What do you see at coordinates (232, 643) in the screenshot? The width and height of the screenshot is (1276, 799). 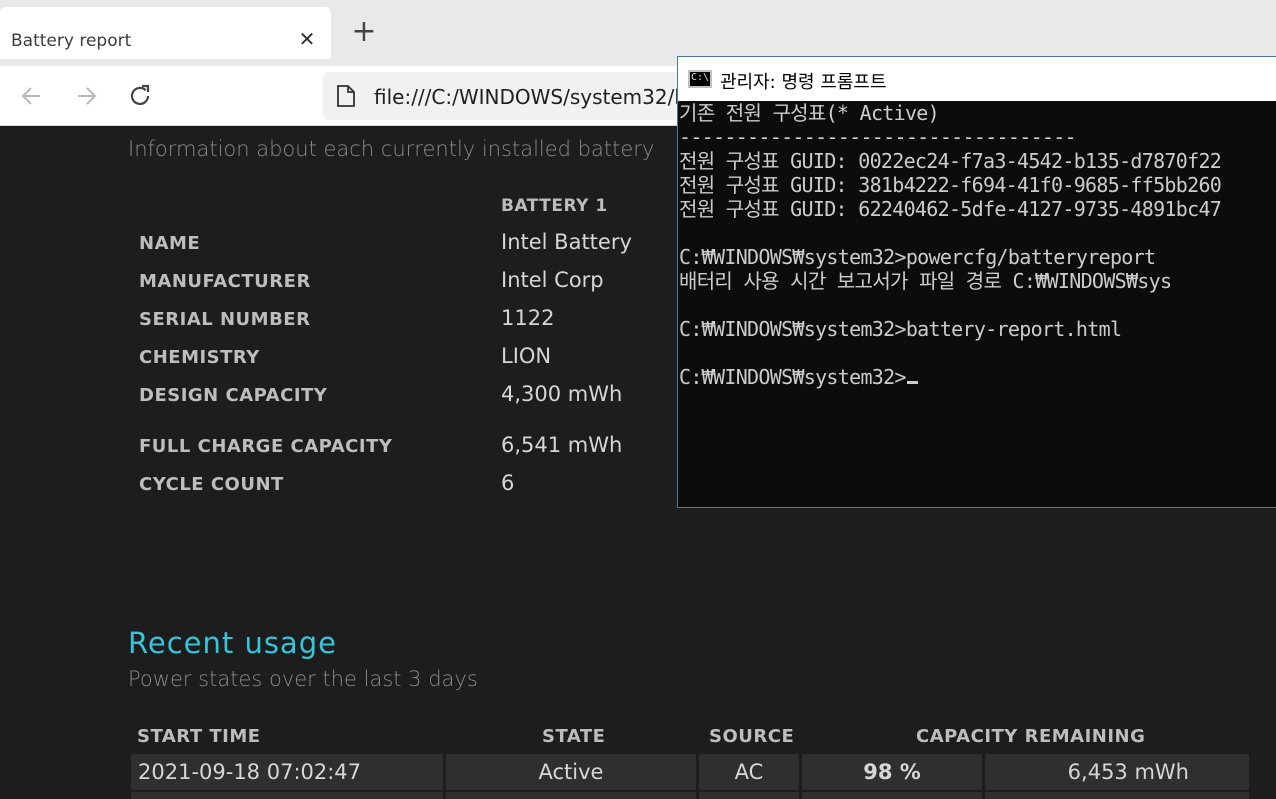 I see `recent-usage-title: Recent usage` at bounding box center [232, 643].